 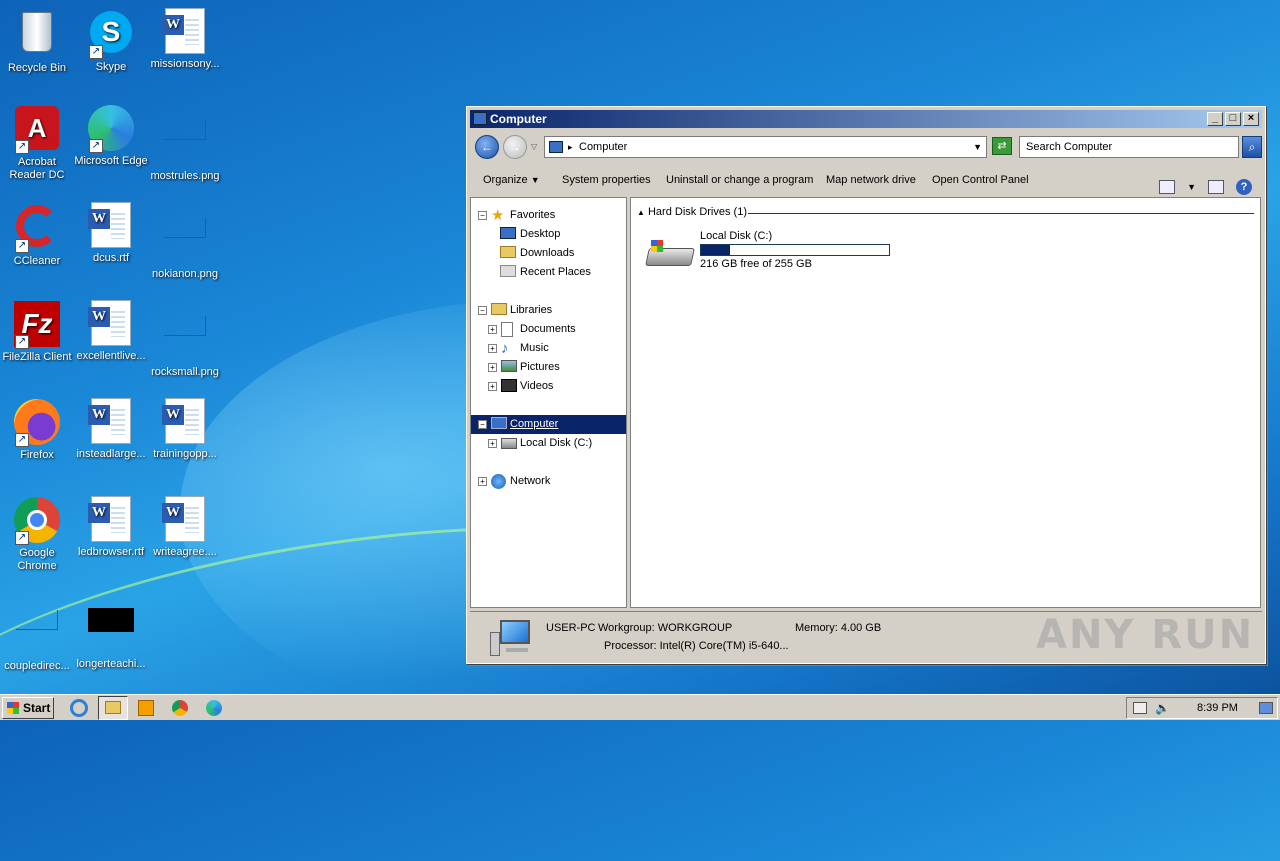 What do you see at coordinates (540, 367) in the screenshot?
I see `nav-label: Pictures` at bounding box center [540, 367].